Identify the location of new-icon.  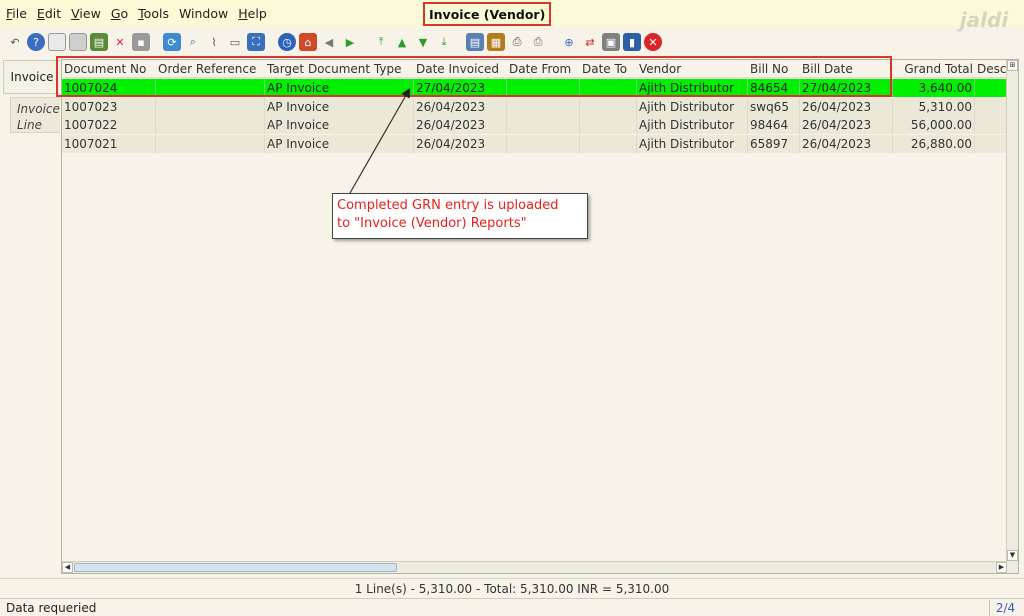
(57, 42).